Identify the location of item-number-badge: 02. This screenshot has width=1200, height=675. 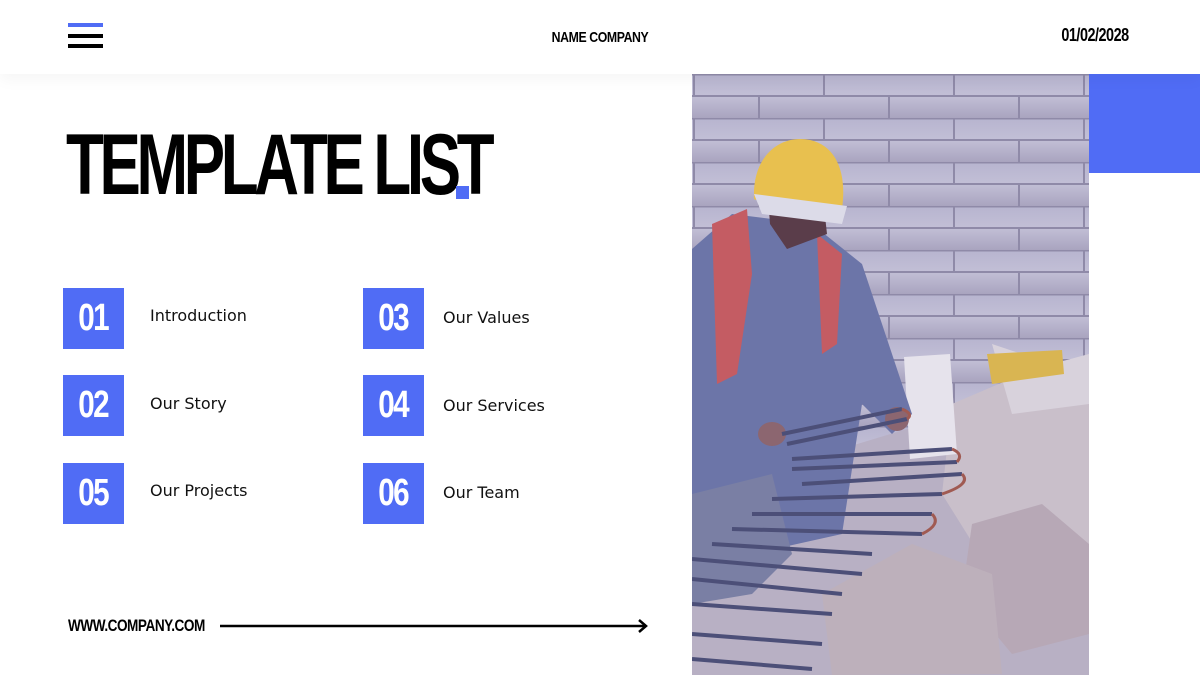
(93, 405).